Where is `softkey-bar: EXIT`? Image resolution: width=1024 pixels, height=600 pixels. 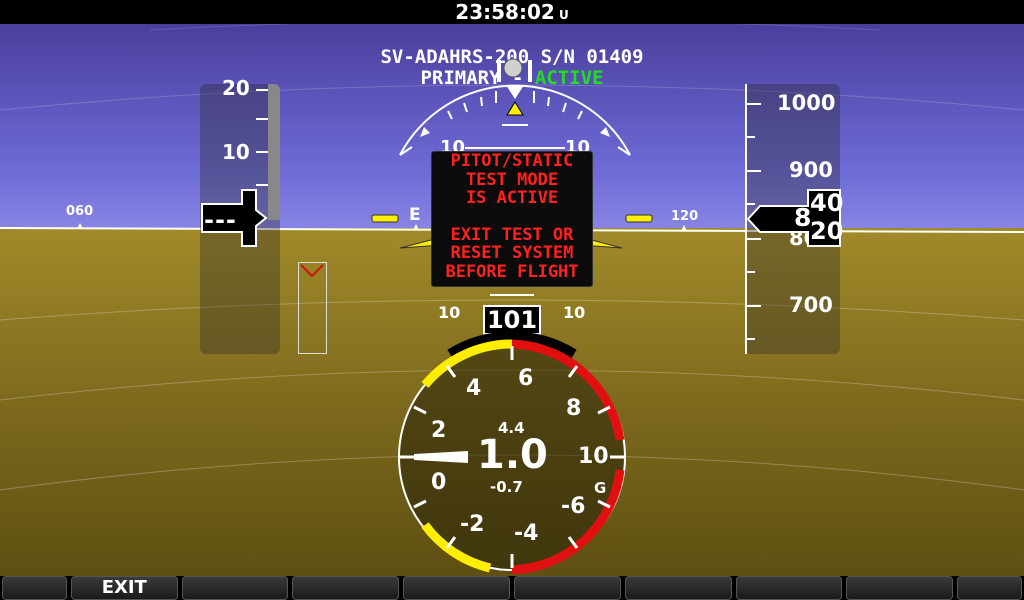 softkey-bar: EXIT is located at coordinates (512, 588).